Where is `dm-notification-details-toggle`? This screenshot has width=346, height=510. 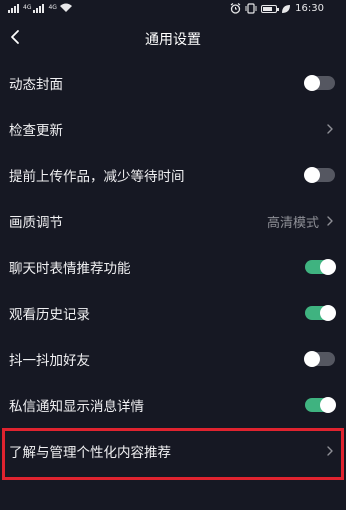
dm-notification-details-toggle is located at coordinates (320, 405).